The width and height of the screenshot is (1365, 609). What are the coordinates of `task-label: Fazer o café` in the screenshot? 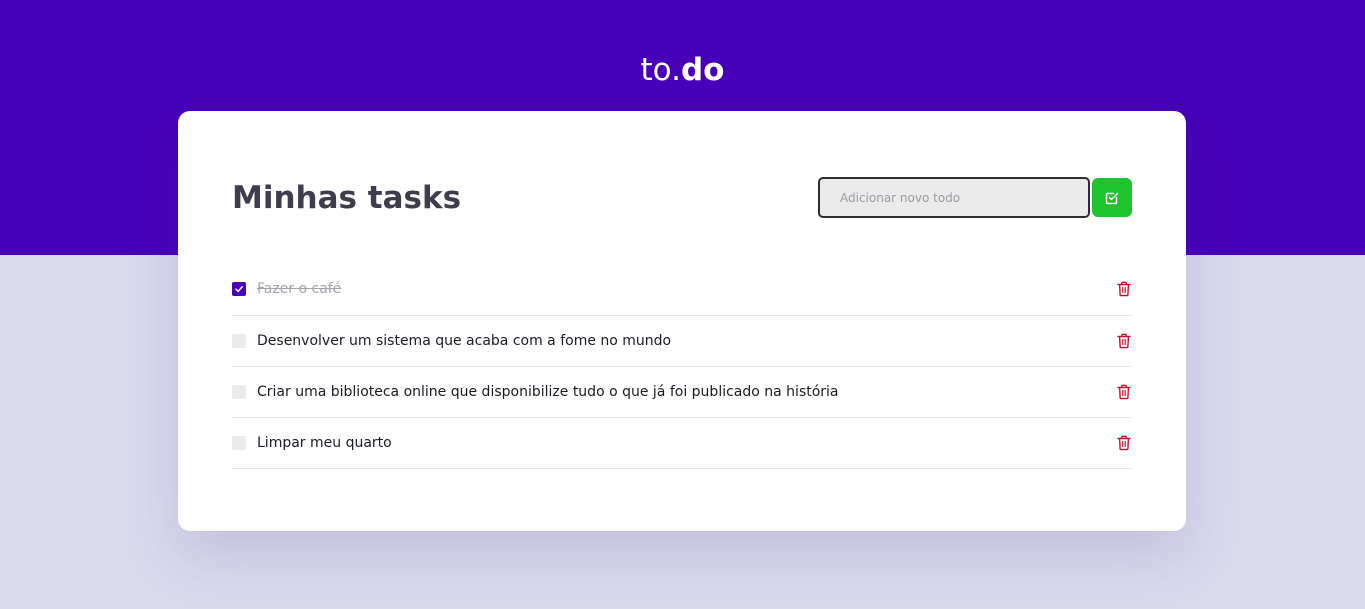 It's located at (299, 289).